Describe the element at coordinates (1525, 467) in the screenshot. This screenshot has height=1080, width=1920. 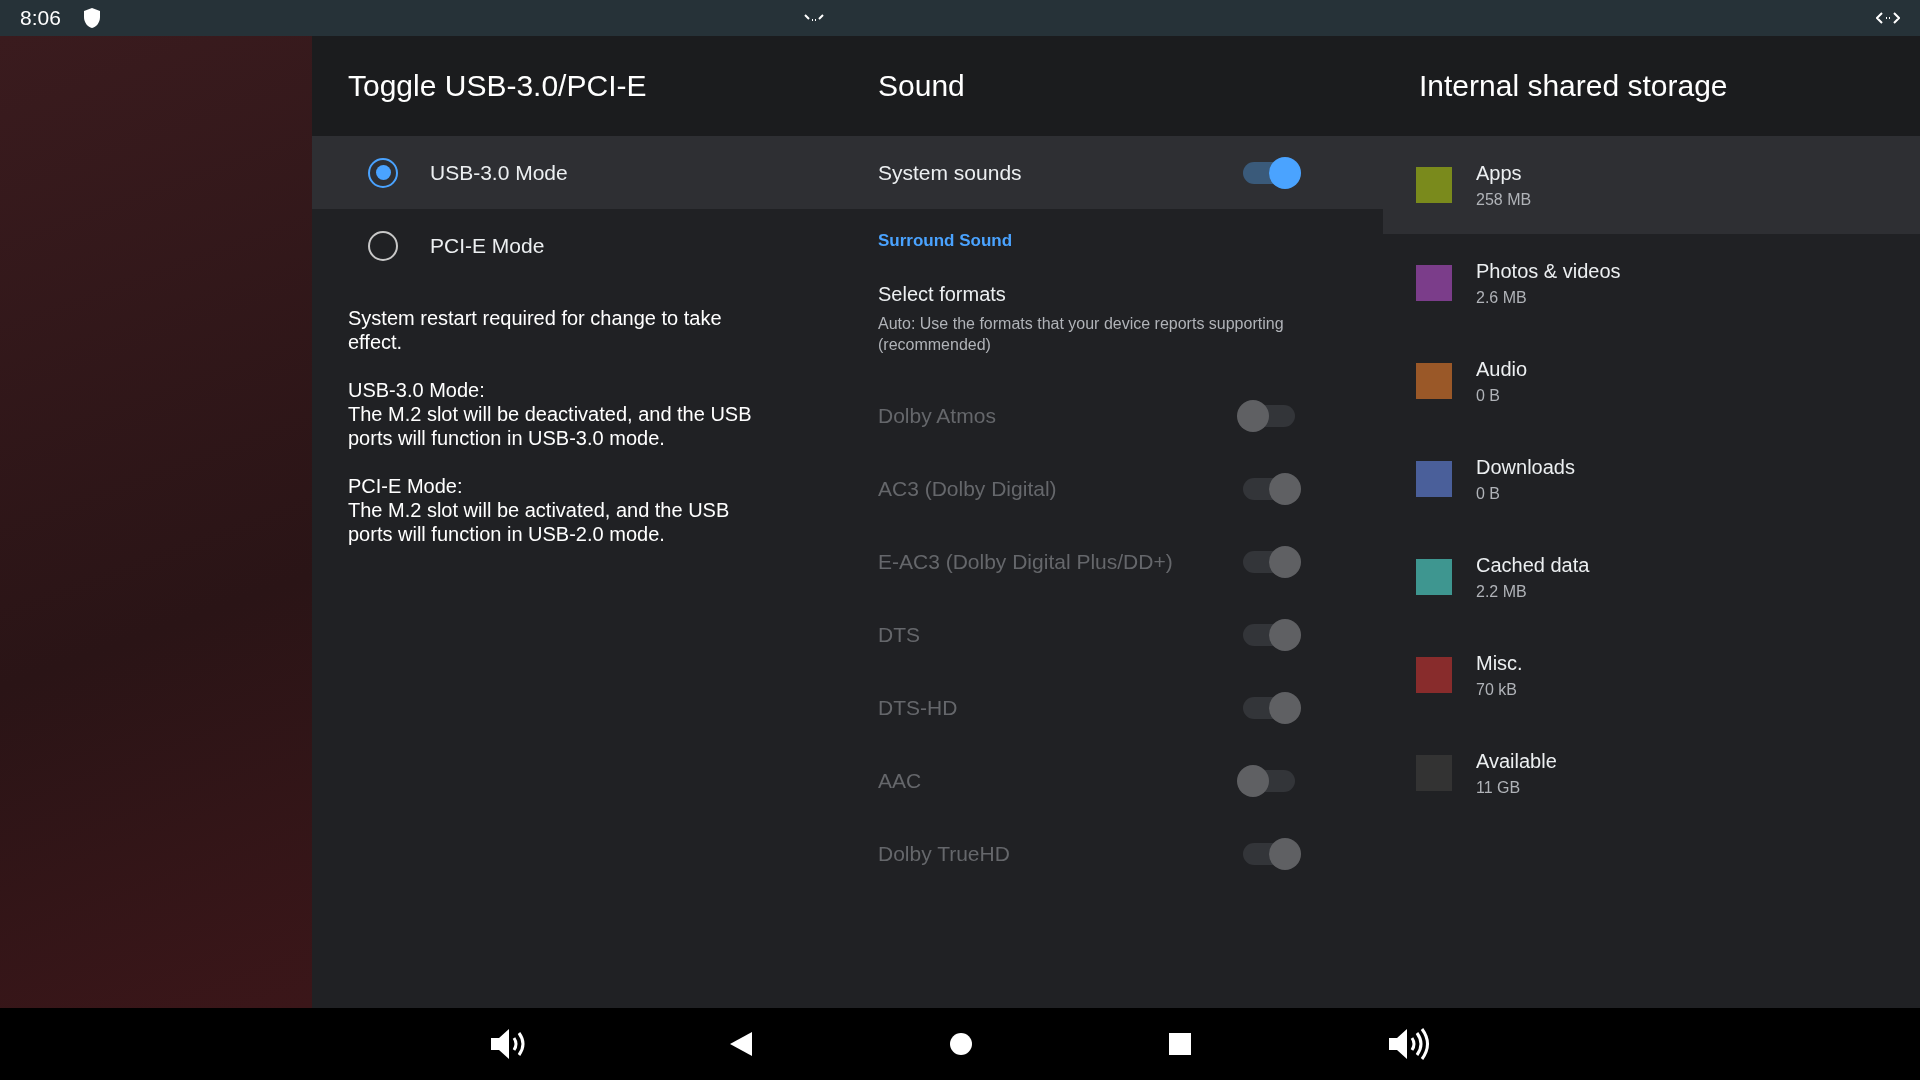
I see `category-name: Downloads` at that location.